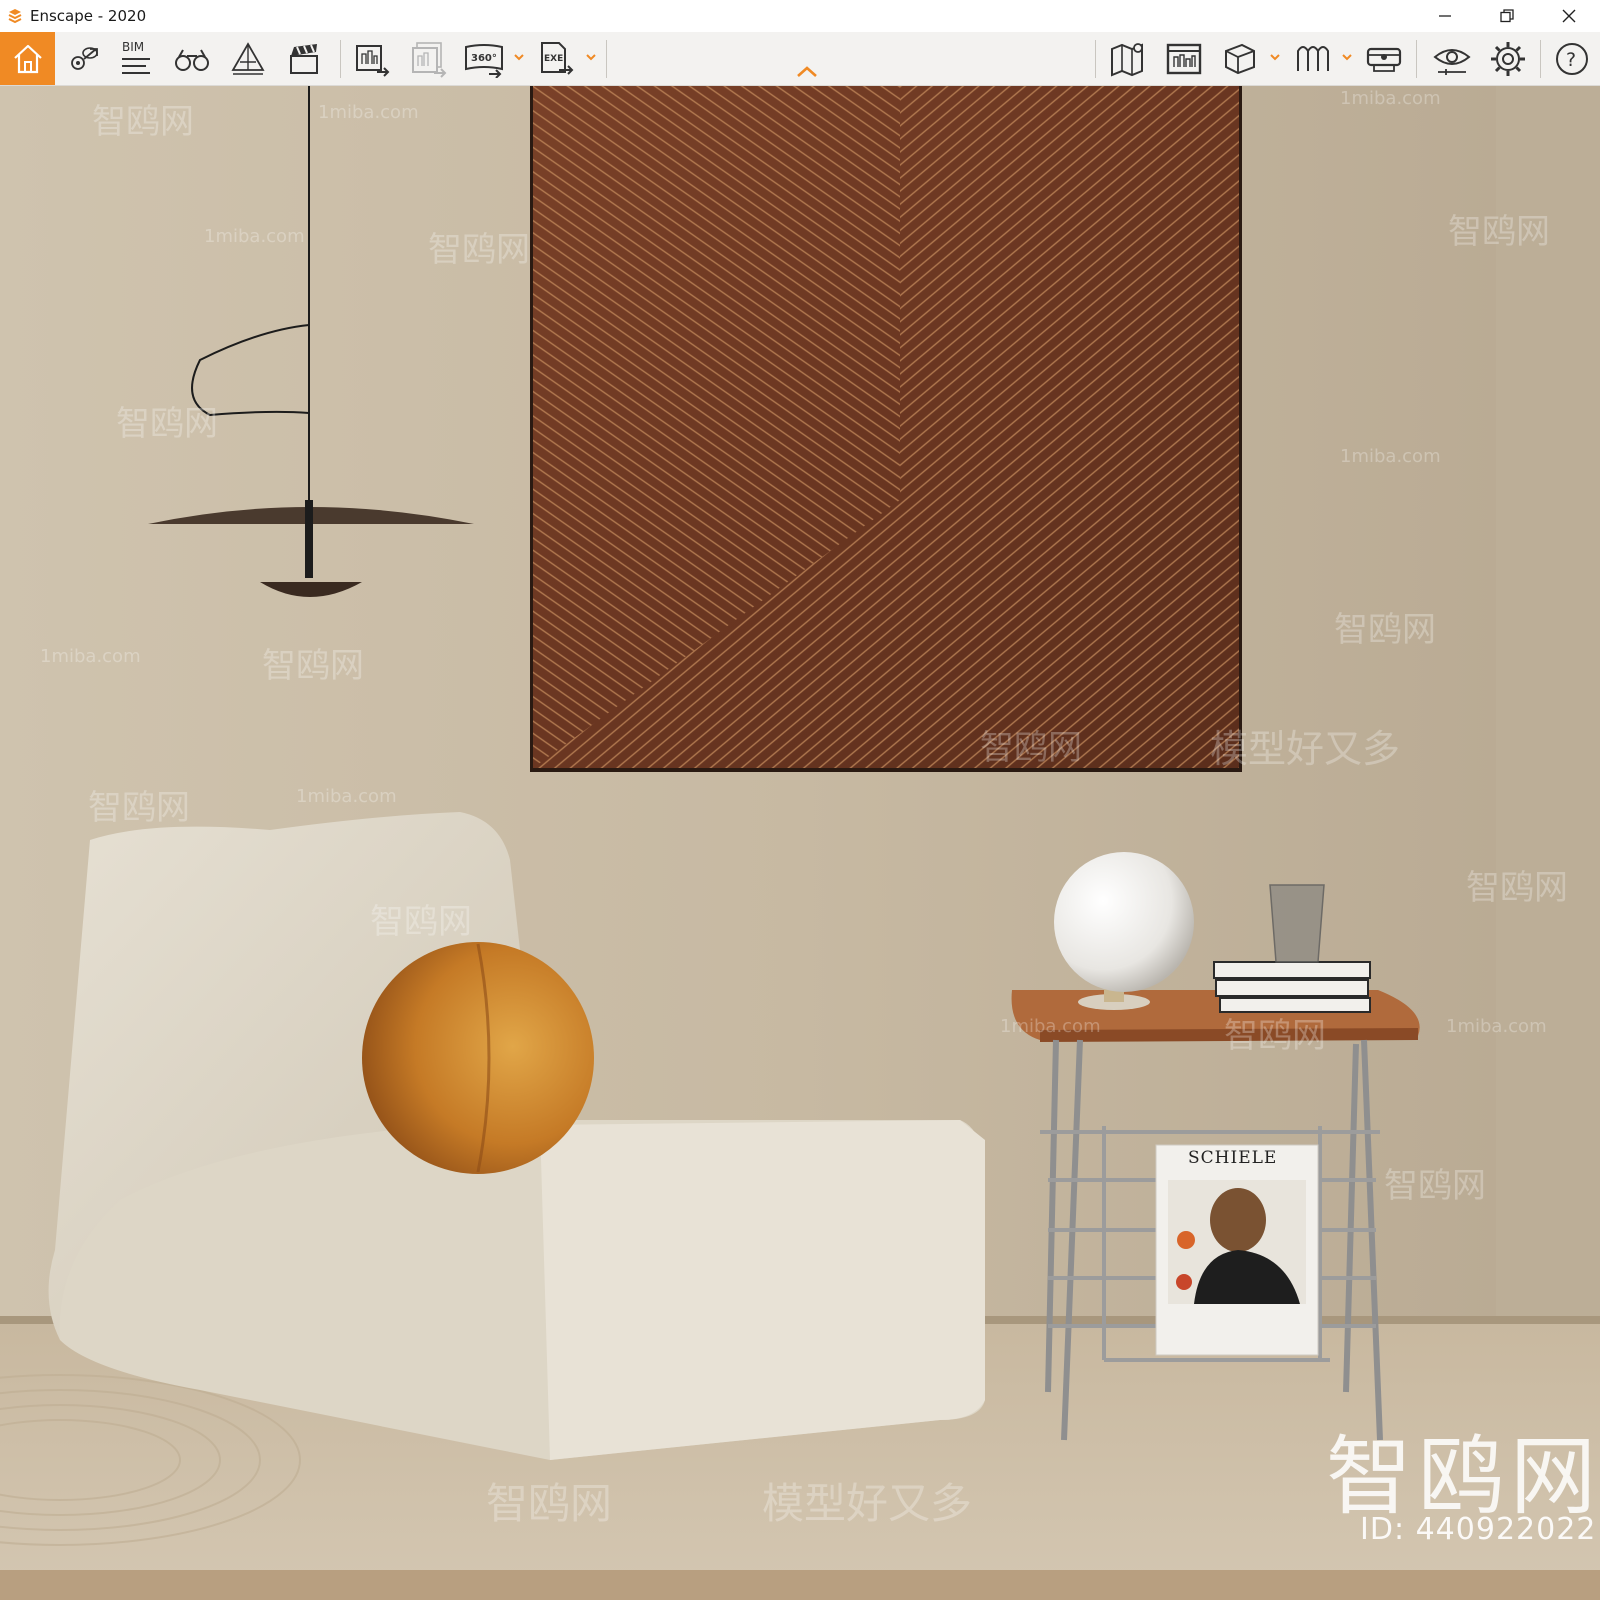 The height and width of the screenshot is (1600, 1600). I want to click on minimize-icon, so click(1445, 16).